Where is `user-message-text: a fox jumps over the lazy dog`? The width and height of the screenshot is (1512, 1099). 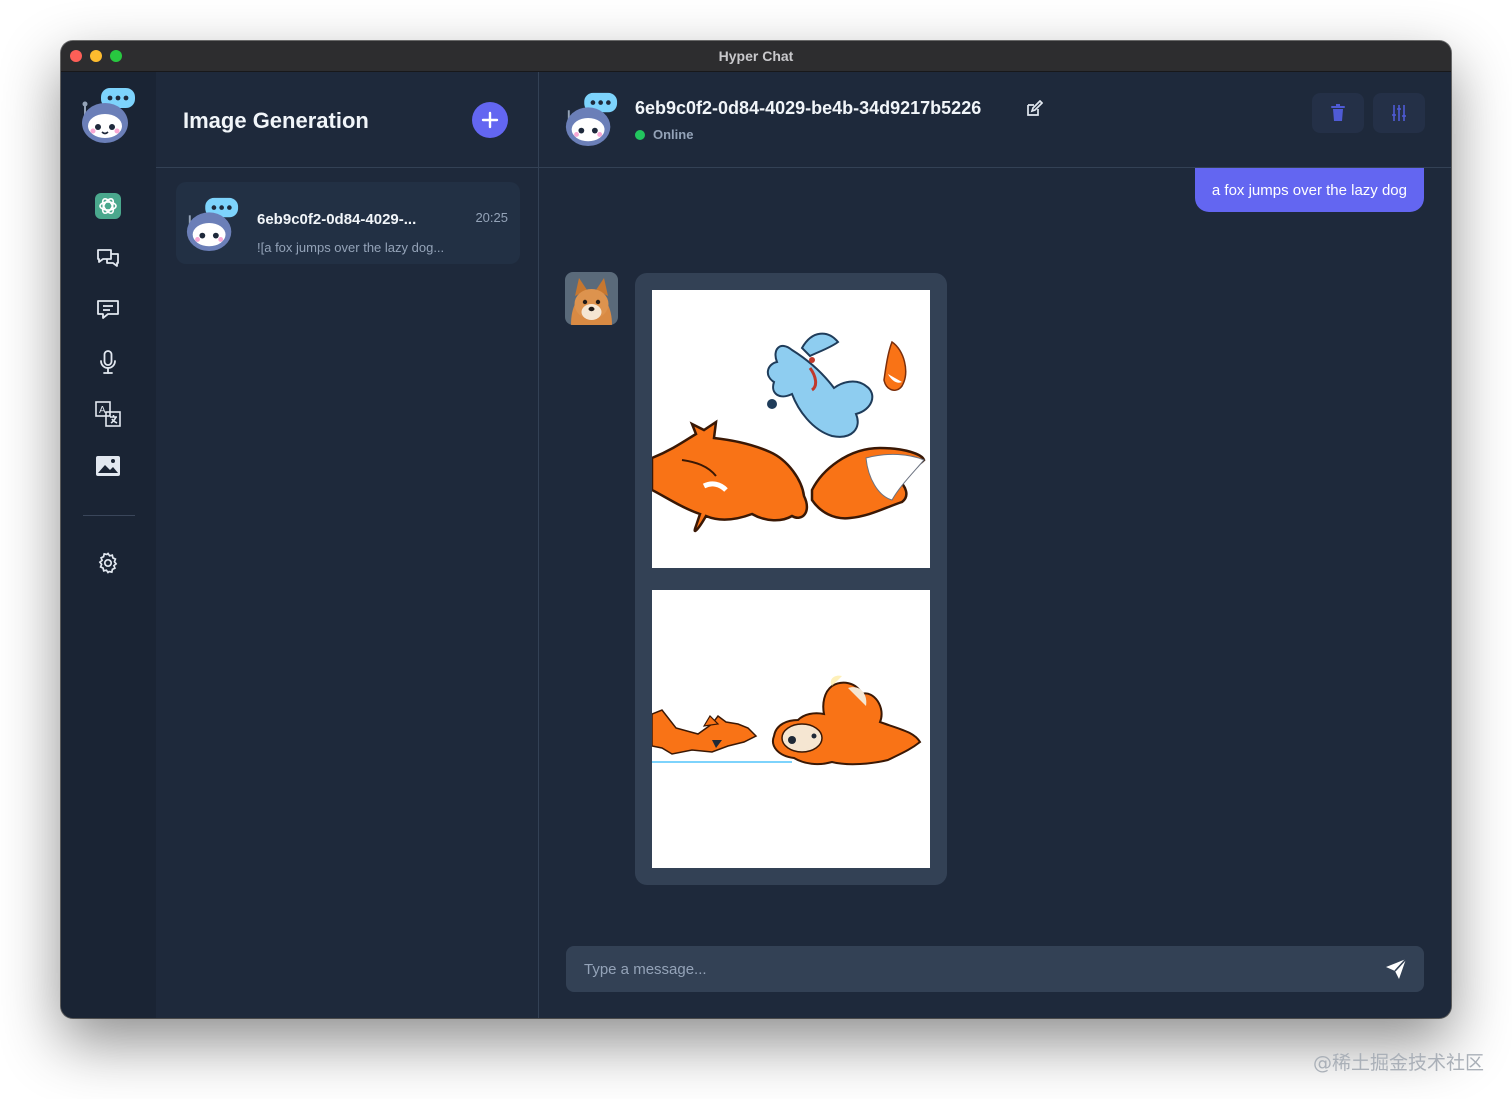 user-message-text: a fox jumps over the lazy dog is located at coordinates (1309, 190).